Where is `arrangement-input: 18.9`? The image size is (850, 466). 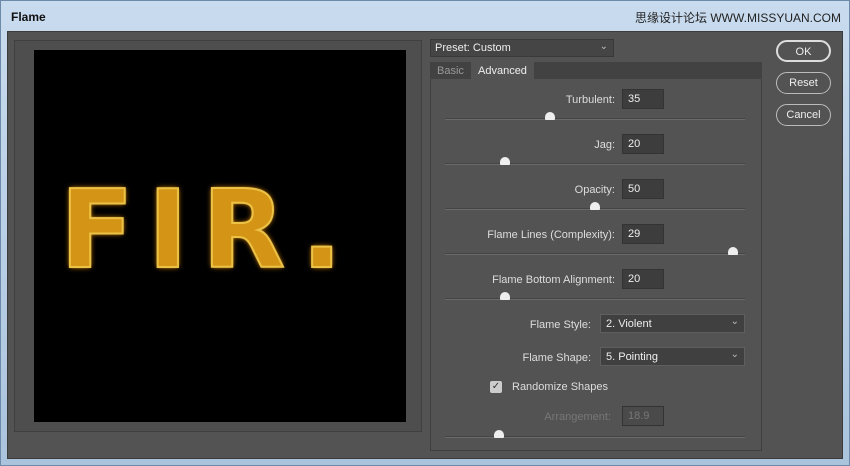
arrangement-input: 18.9 is located at coordinates (643, 416).